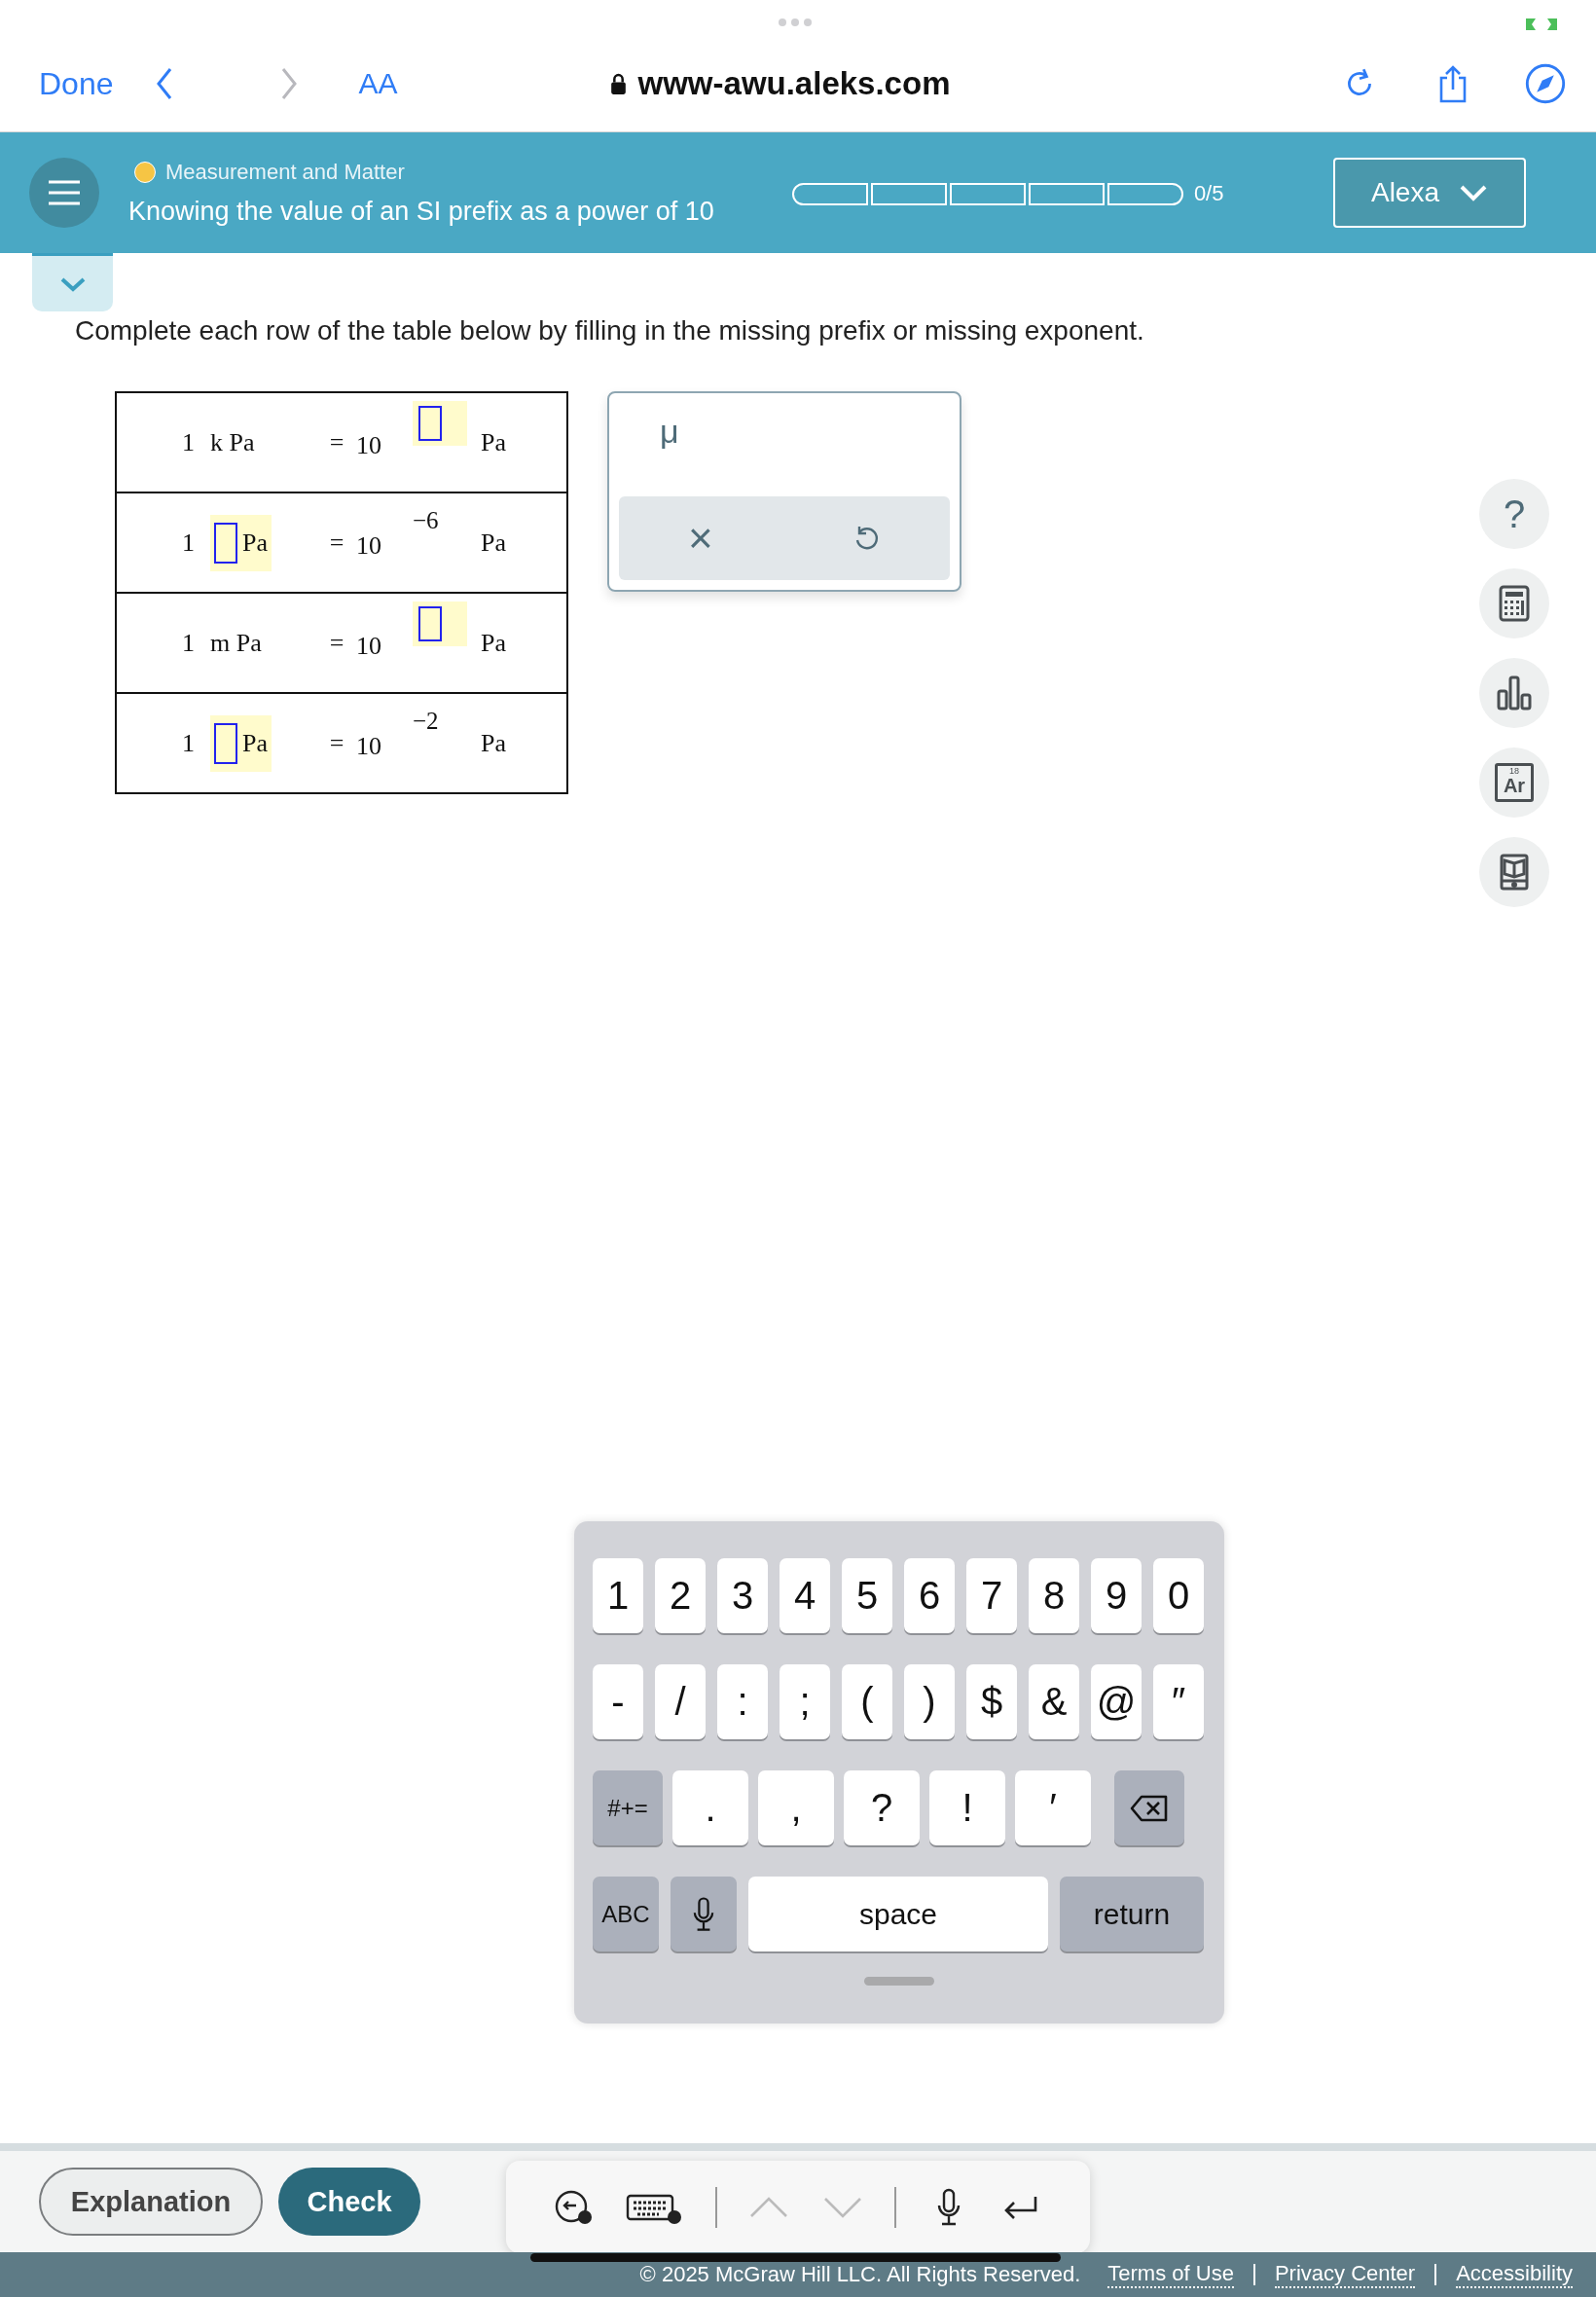 The image size is (1596, 2297). What do you see at coordinates (618, 83) in the screenshot?
I see `lock-icon` at bounding box center [618, 83].